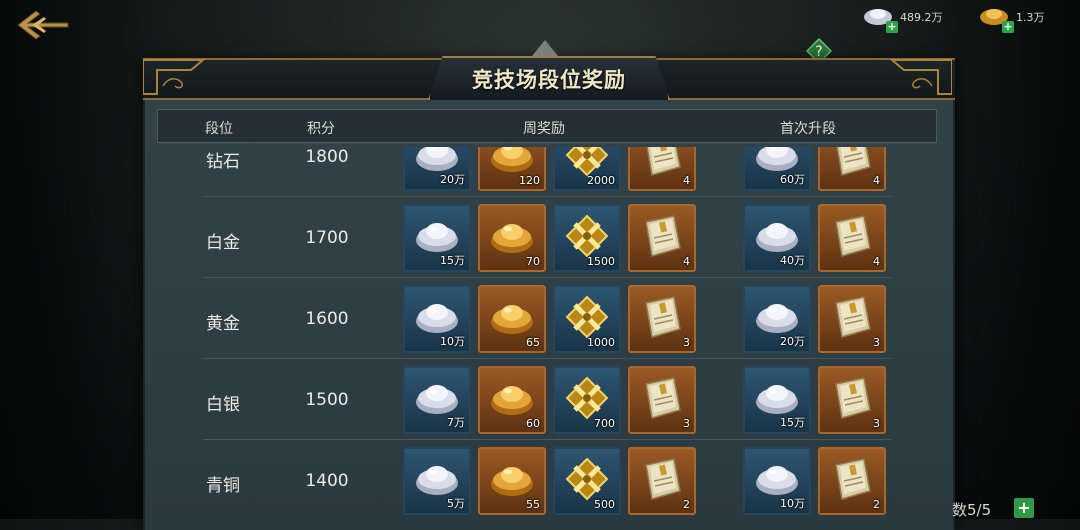 The width and height of the screenshot is (1080, 530). I want to click on column-first-promotion: 首次升段, so click(808, 129).